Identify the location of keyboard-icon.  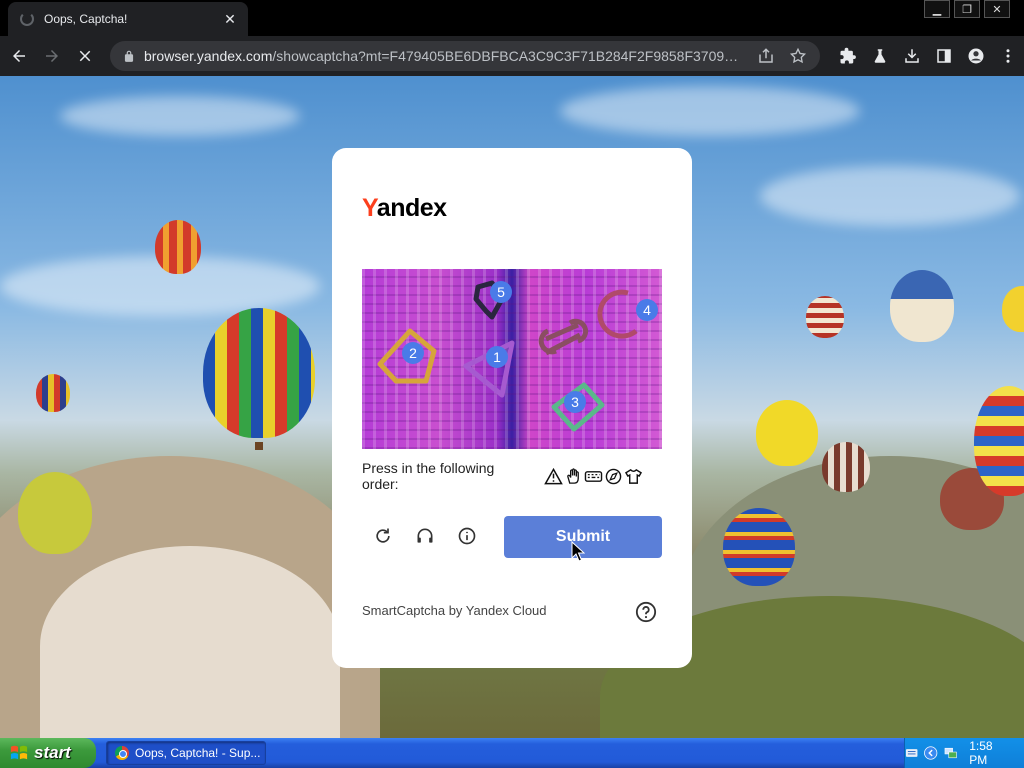
(593, 476).